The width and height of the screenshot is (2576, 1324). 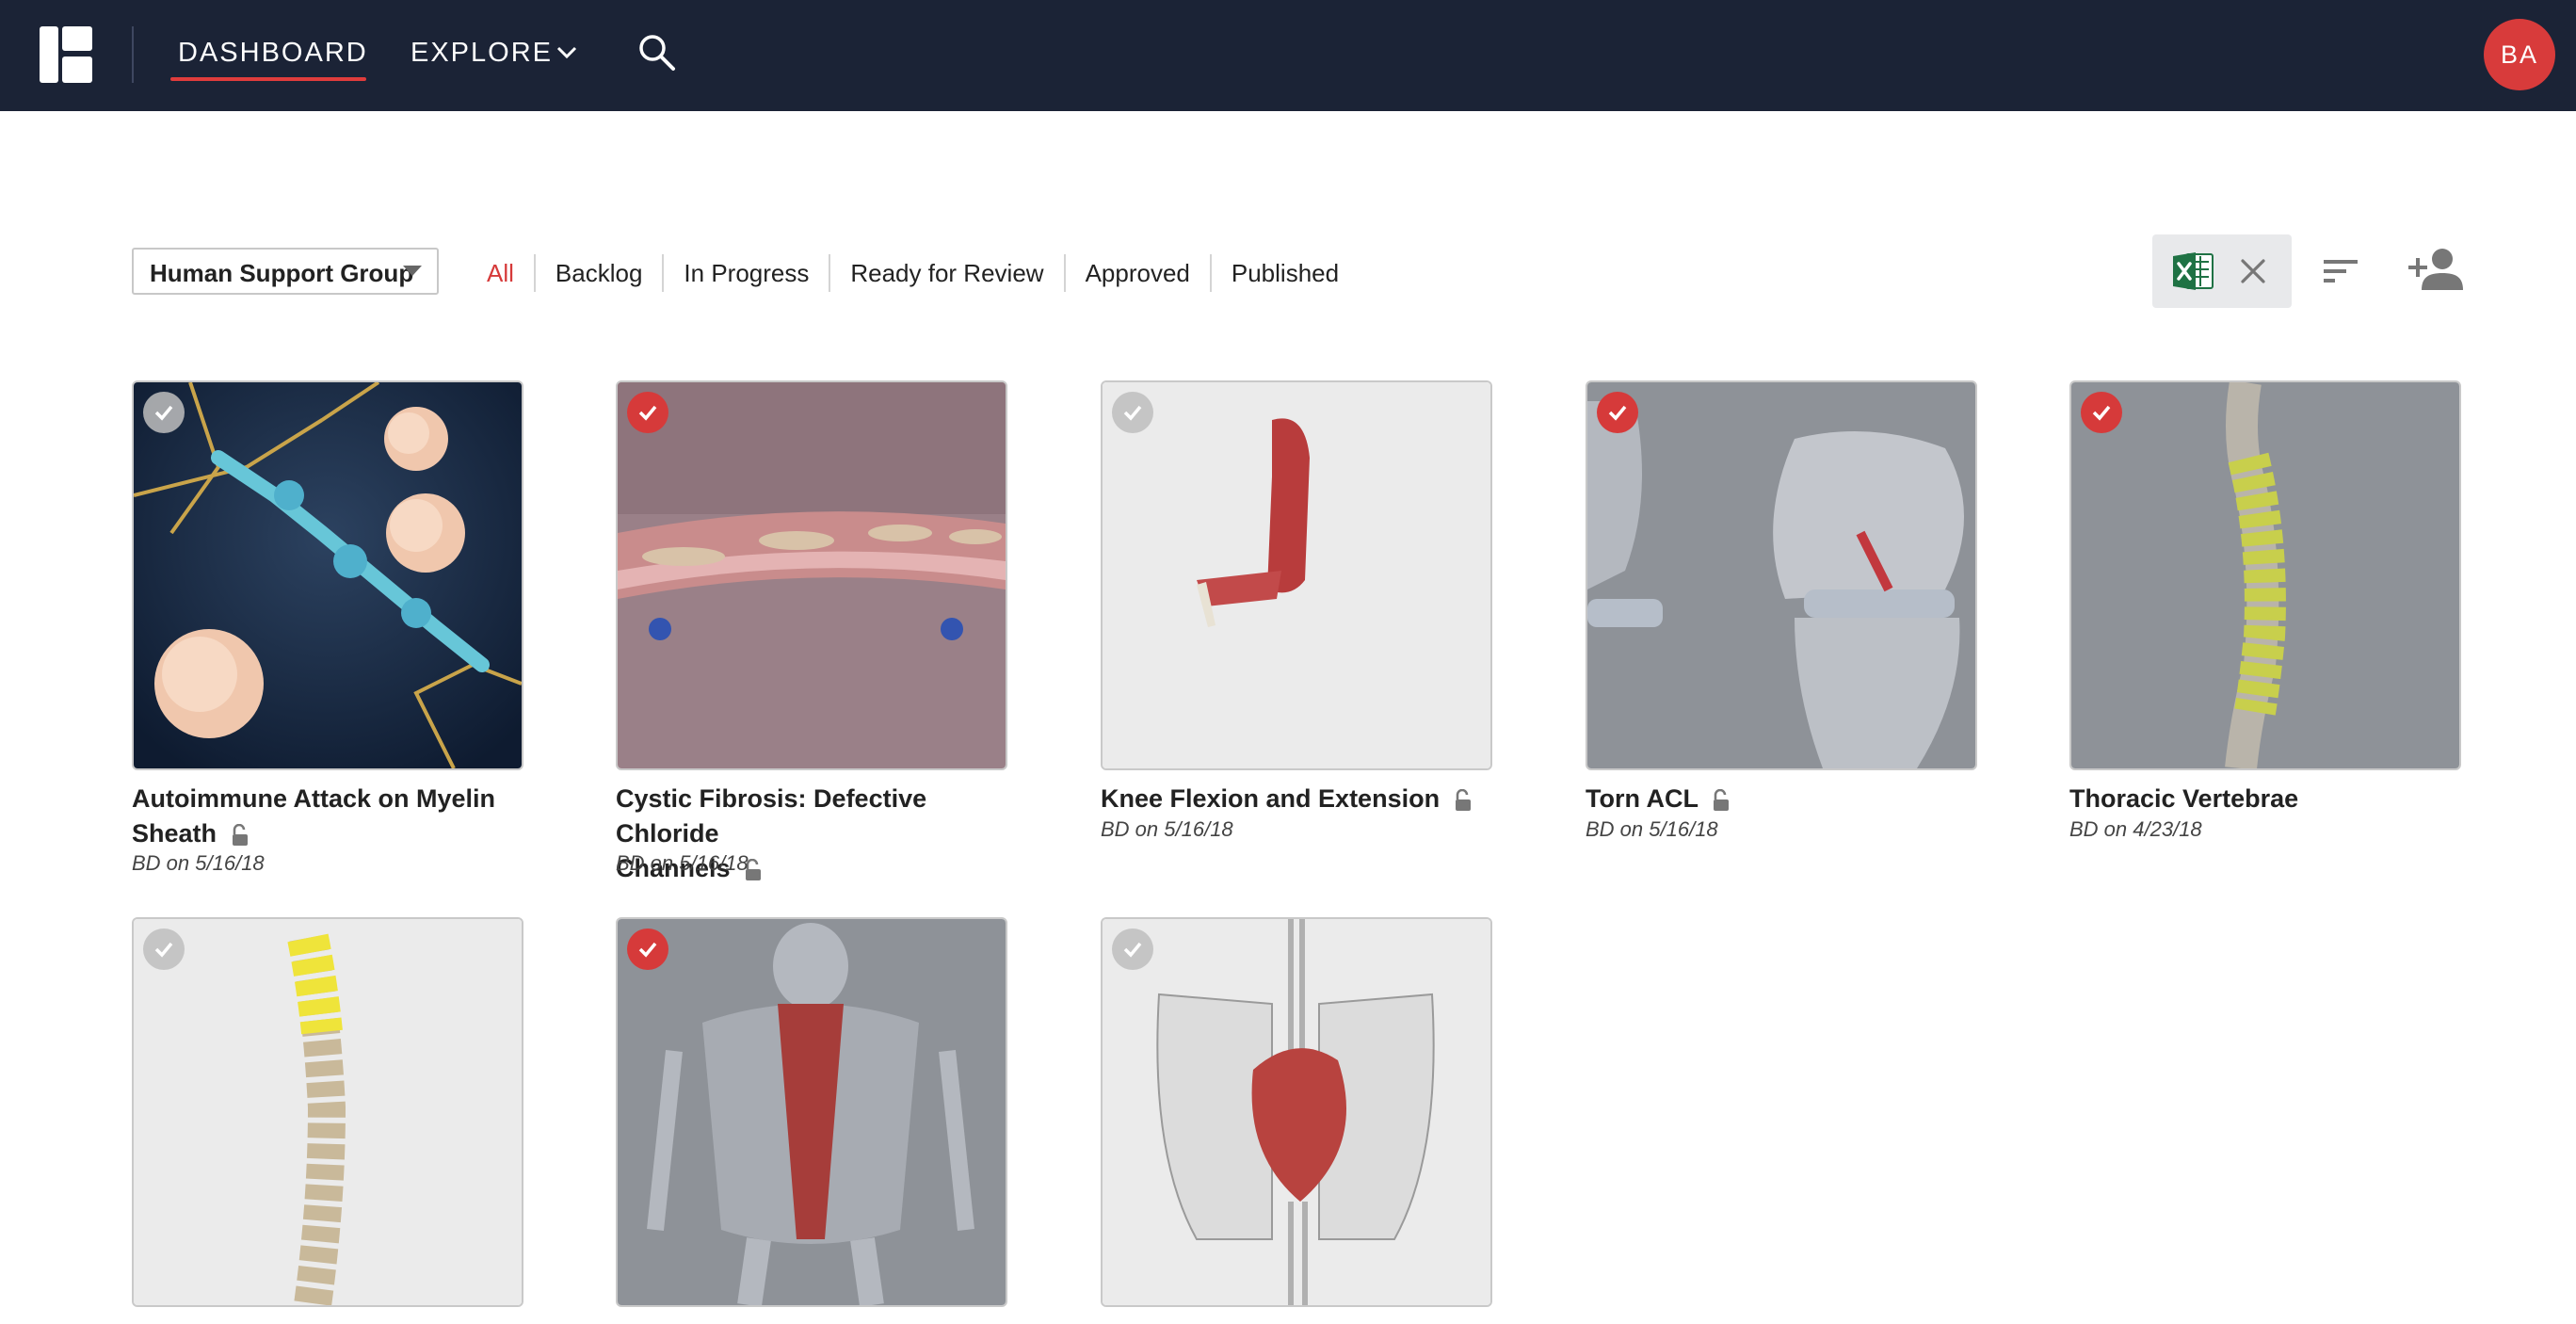 I want to click on heart-lungs-illustration, so click(x=1296, y=1112).